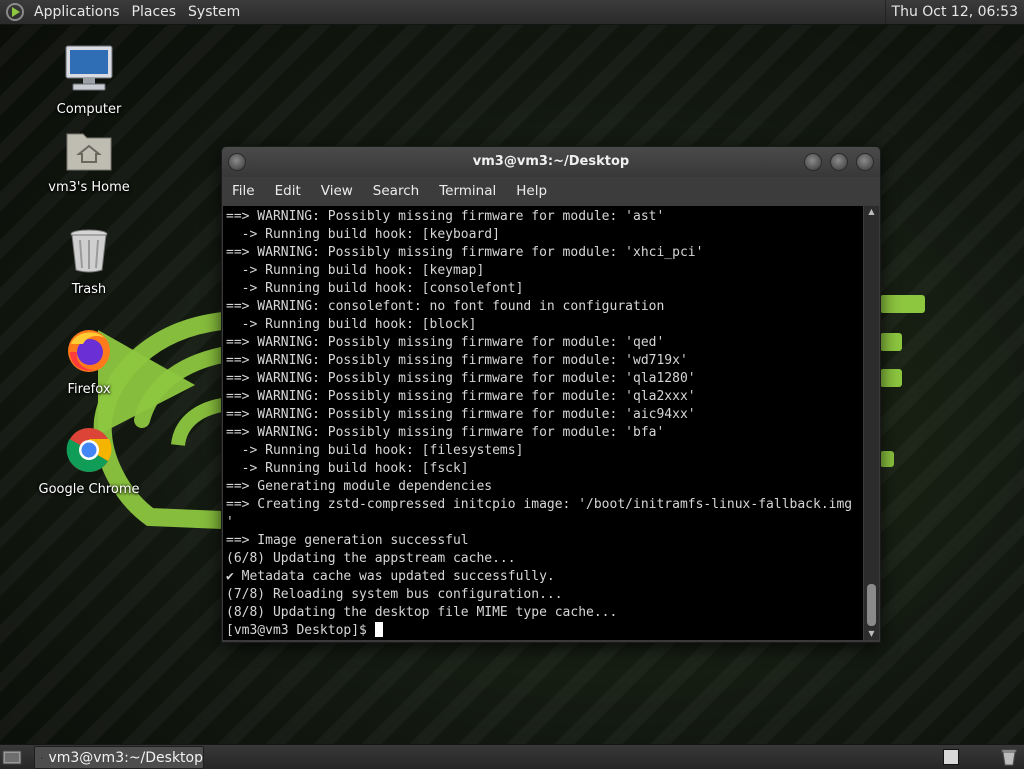 The height and width of the screenshot is (769, 1024). Describe the element at coordinates (531, 191) in the screenshot. I see `menu-help: Help` at that location.